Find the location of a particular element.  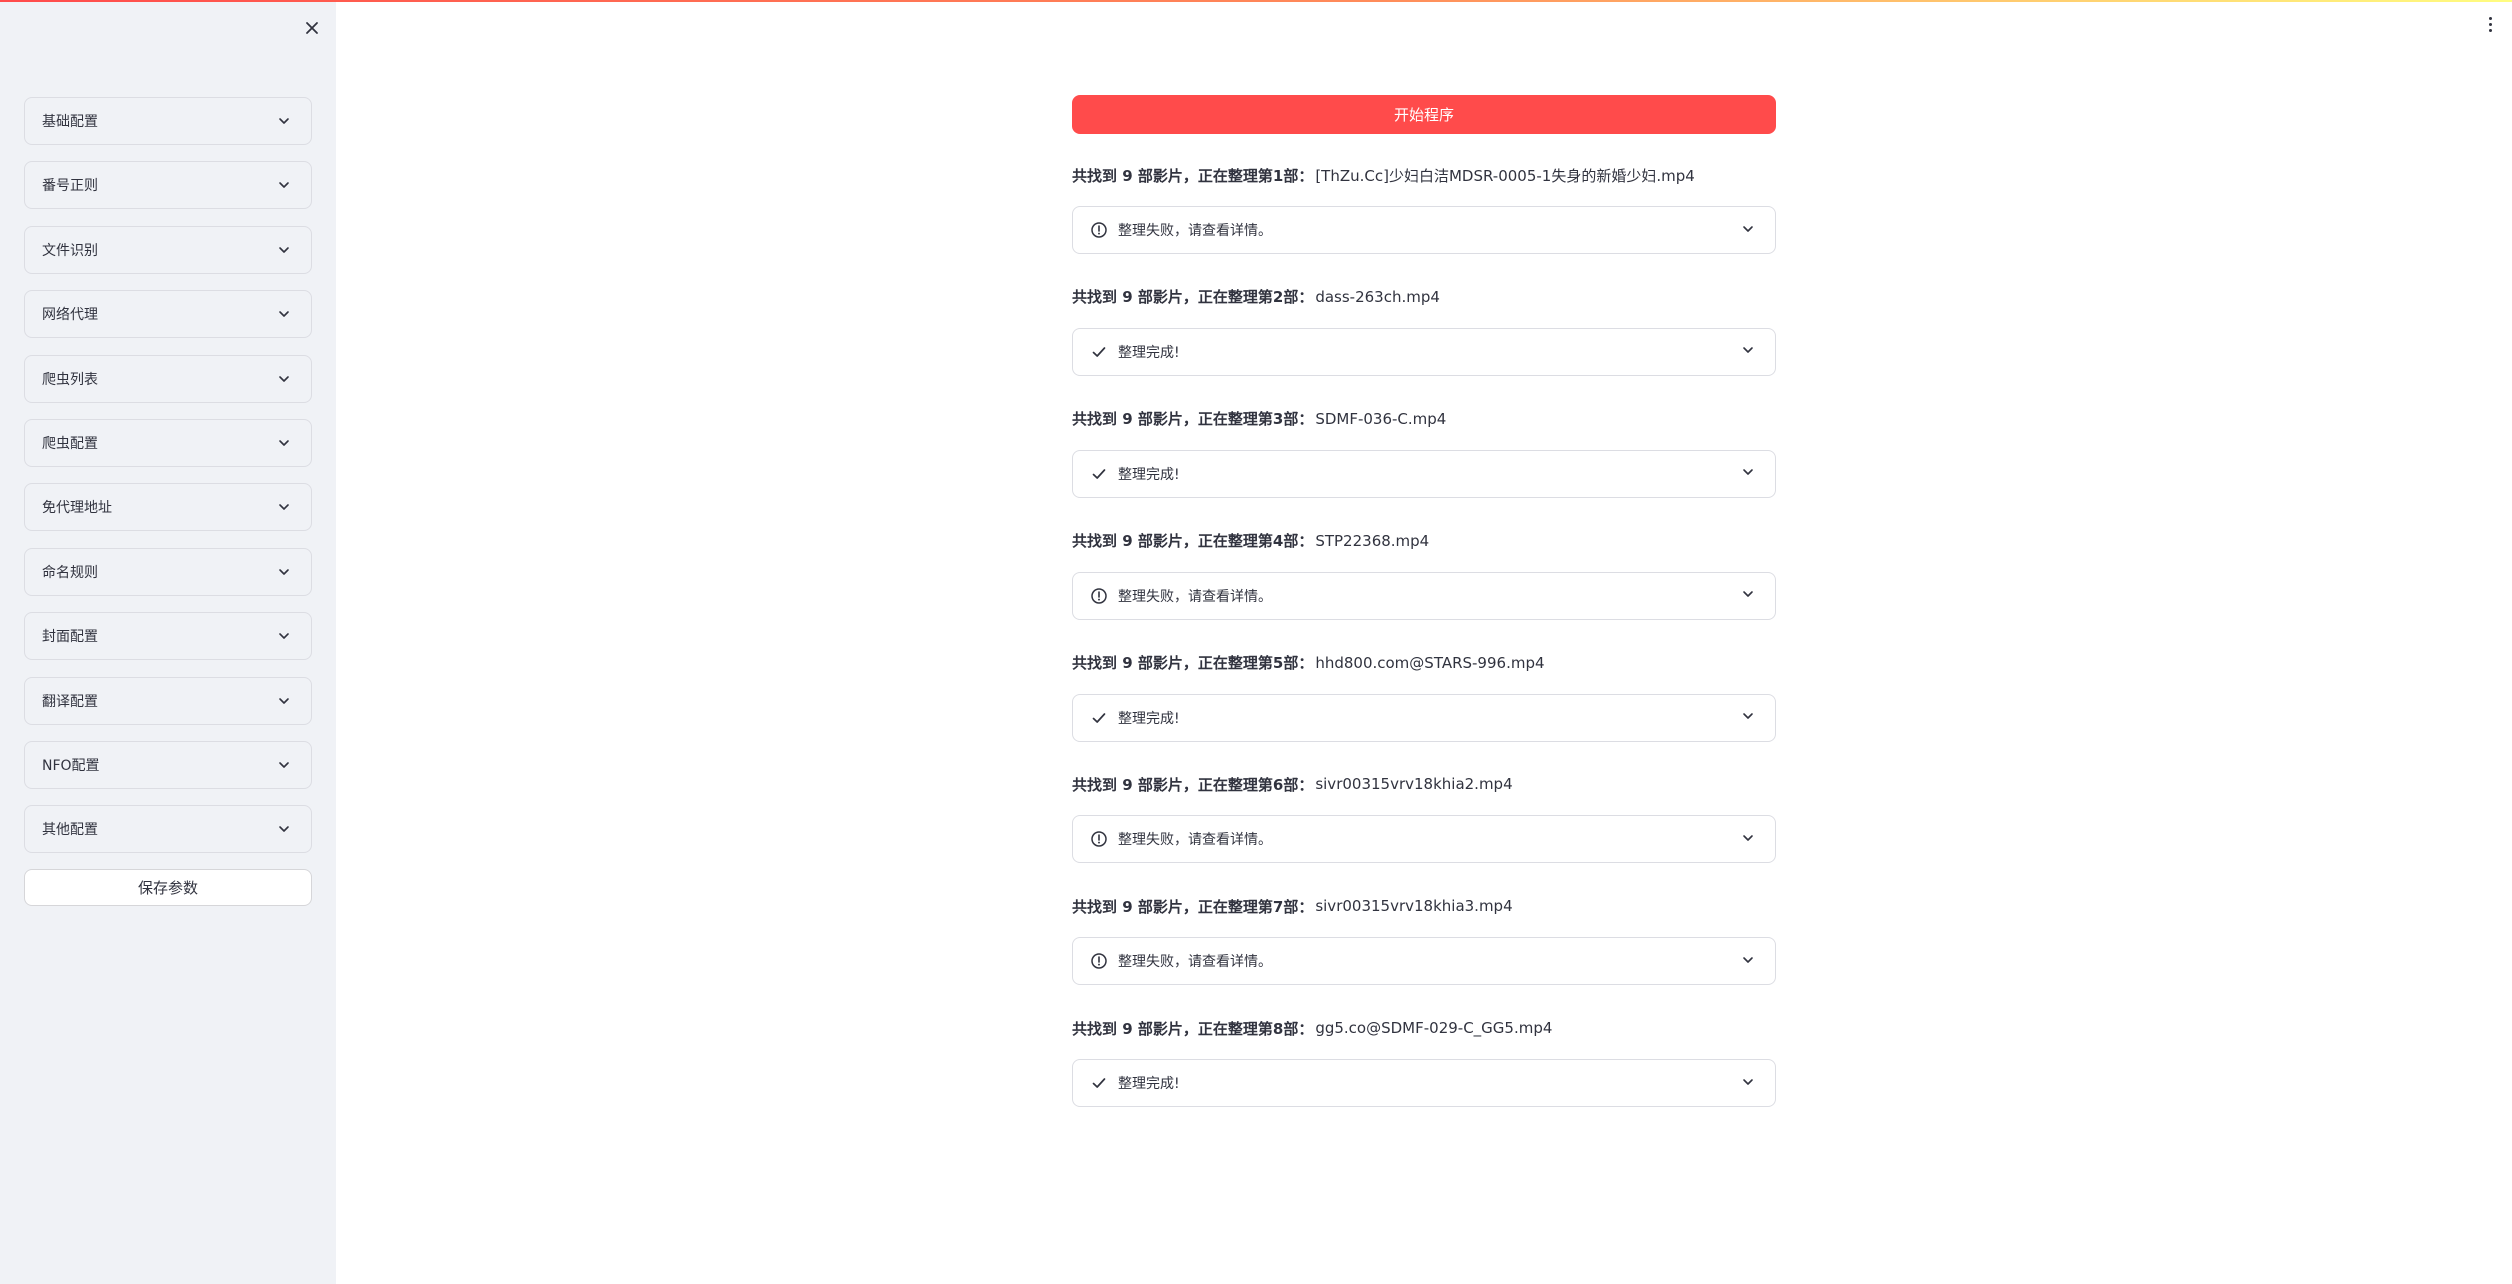

sidebar-expander-label: NFO配置 is located at coordinates (71, 765).